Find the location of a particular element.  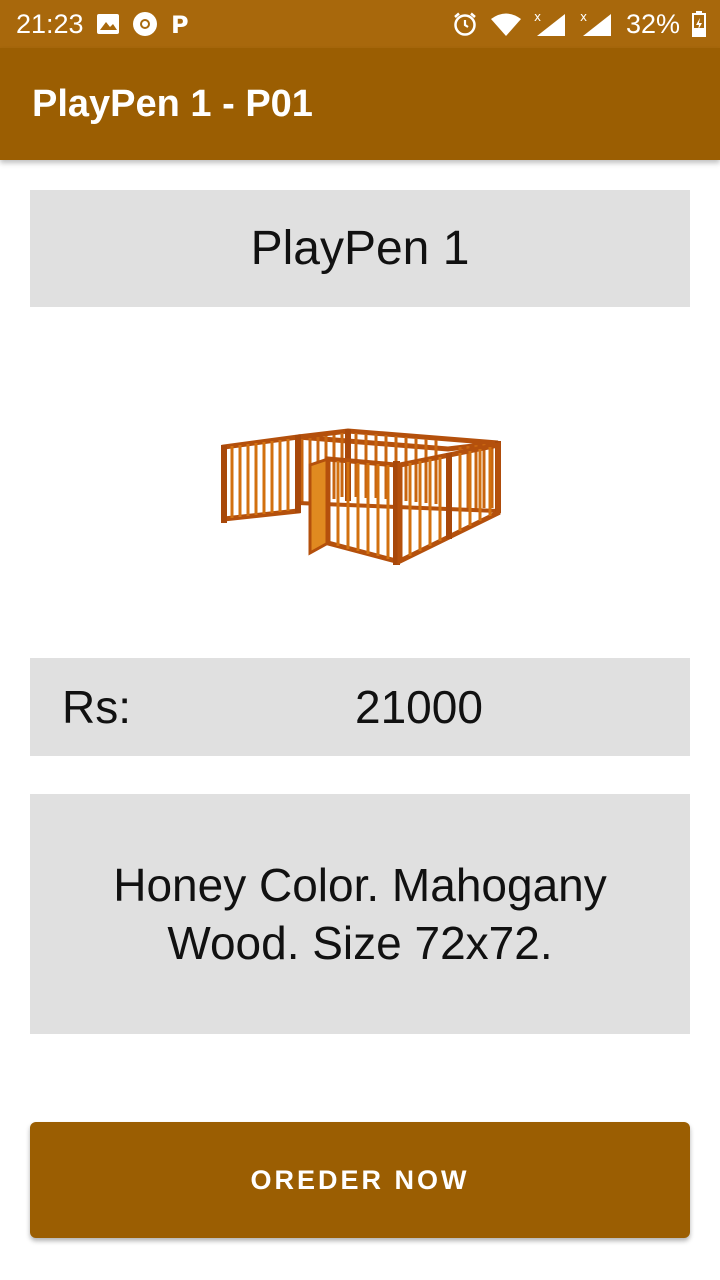

app-bar: PlayPen 1 - P01 is located at coordinates (360, 104).